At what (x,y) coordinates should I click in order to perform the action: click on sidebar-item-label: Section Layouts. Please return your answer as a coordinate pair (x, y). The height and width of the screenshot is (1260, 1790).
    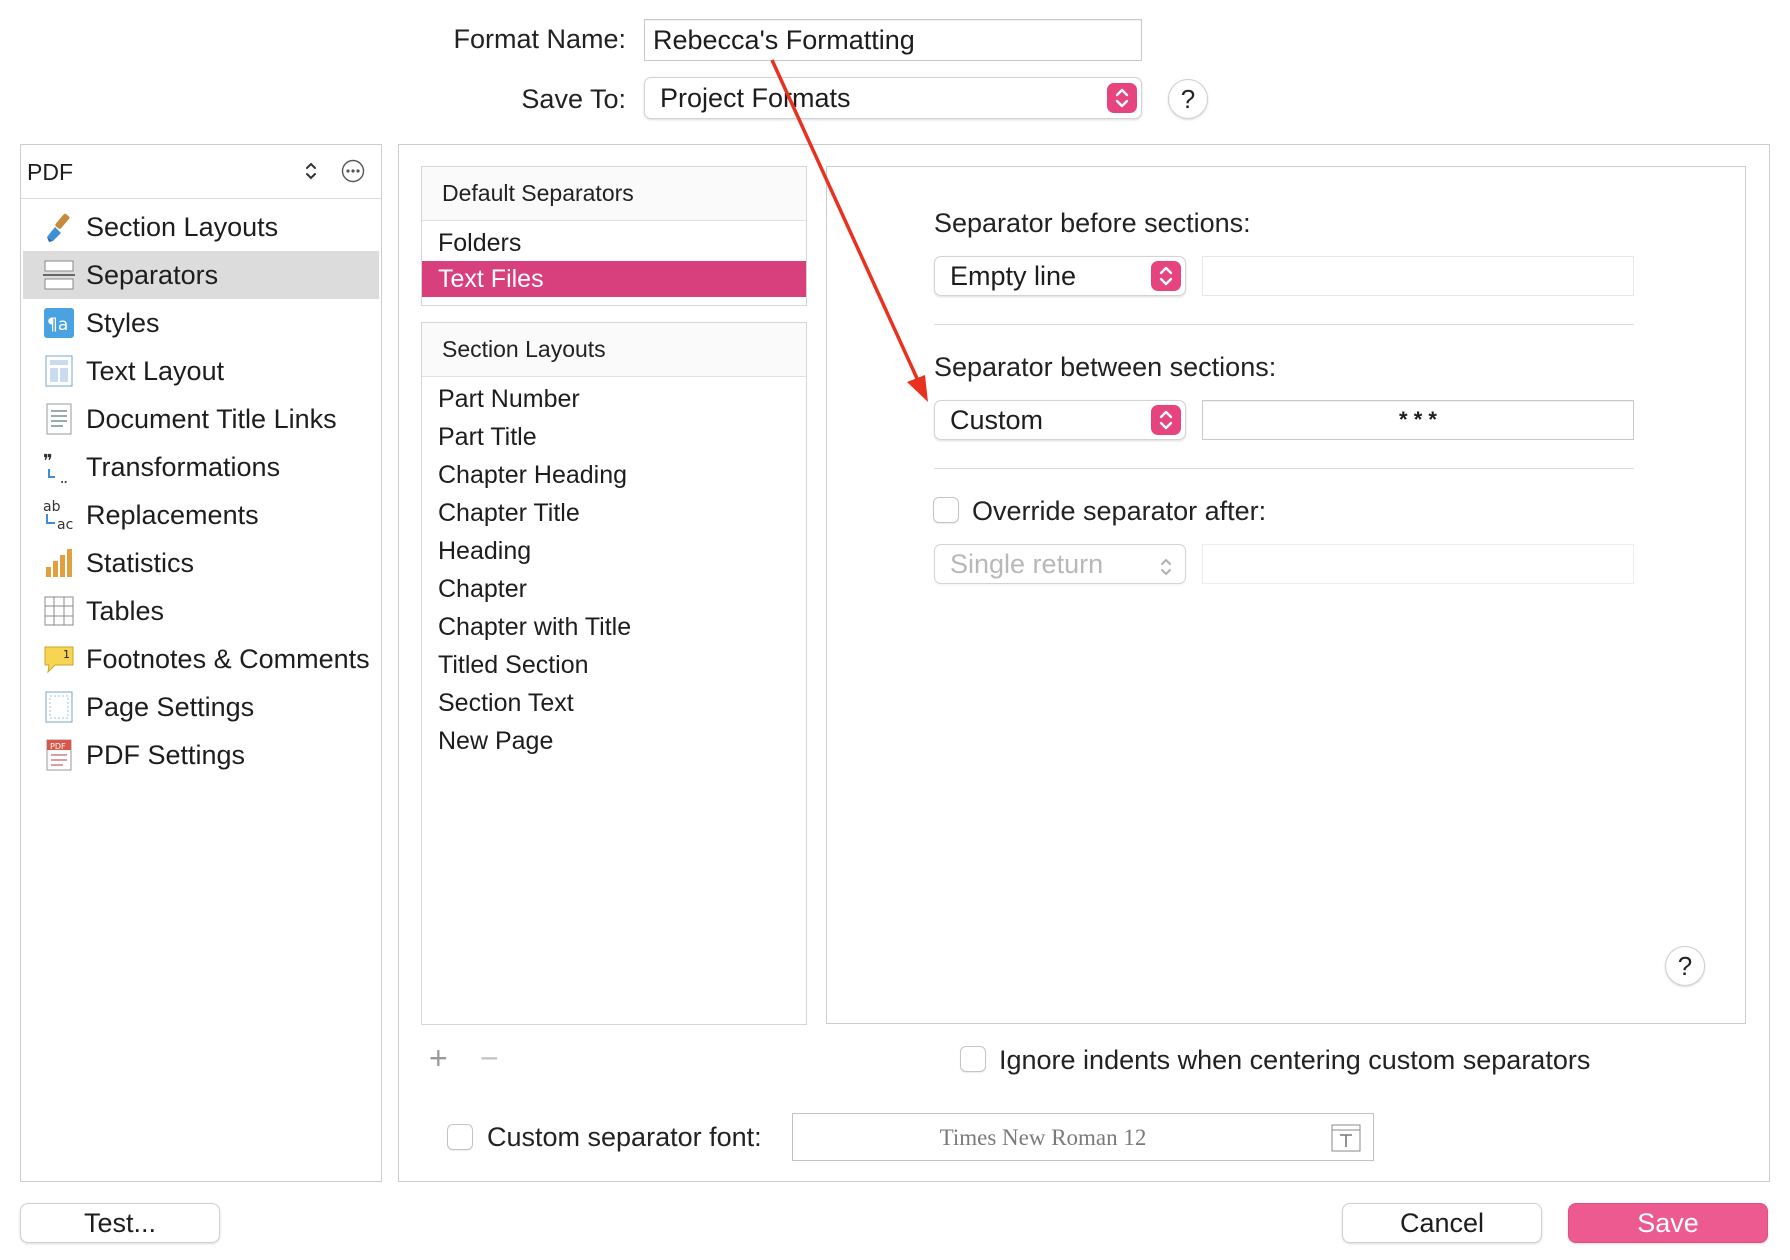
    Looking at the image, I should click on (182, 226).